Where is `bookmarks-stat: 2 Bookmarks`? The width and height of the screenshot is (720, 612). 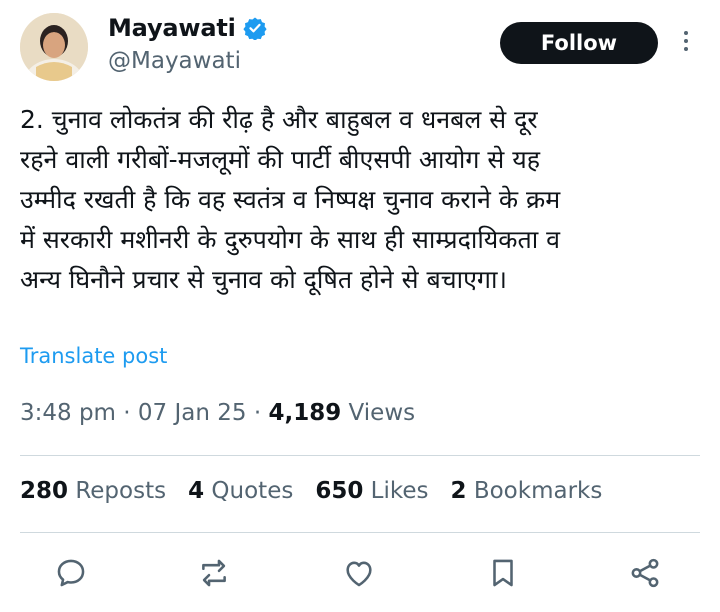
bookmarks-stat: 2 Bookmarks is located at coordinates (527, 491).